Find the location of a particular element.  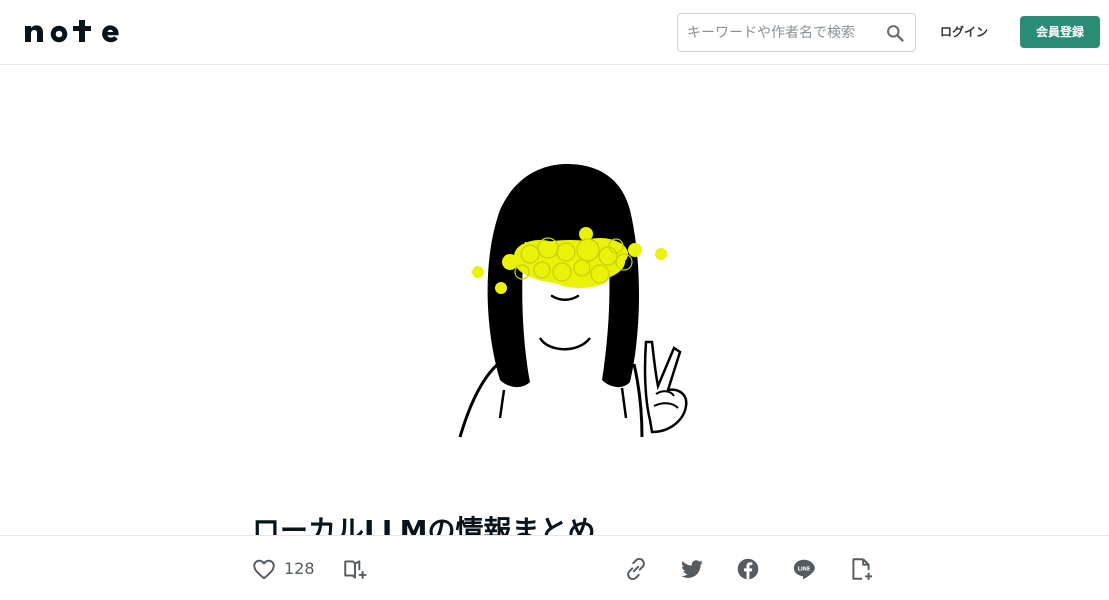

link-icon is located at coordinates (636, 569).